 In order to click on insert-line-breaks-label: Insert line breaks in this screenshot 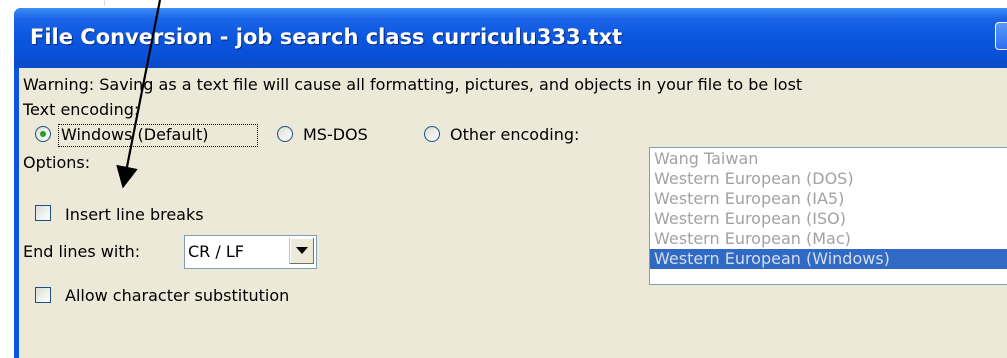, I will do `click(134, 215)`.